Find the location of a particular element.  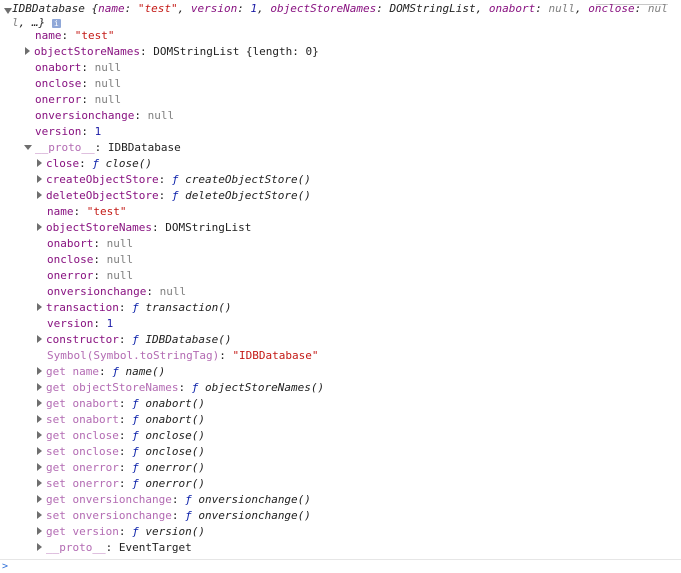

proto-objectStoreNames: objectStoreNames: DOMStringList is located at coordinates (144, 228).